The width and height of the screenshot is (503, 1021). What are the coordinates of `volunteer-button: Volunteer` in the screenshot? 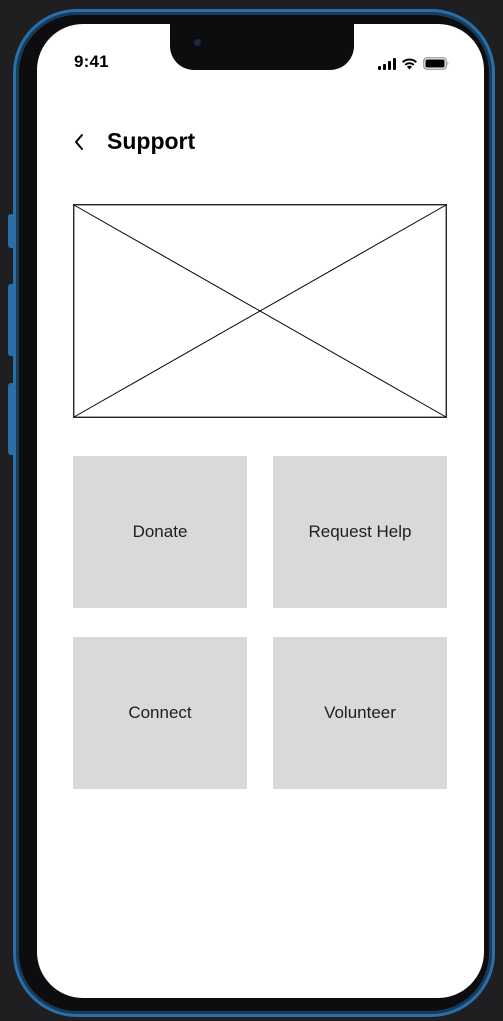 It's located at (360, 713).